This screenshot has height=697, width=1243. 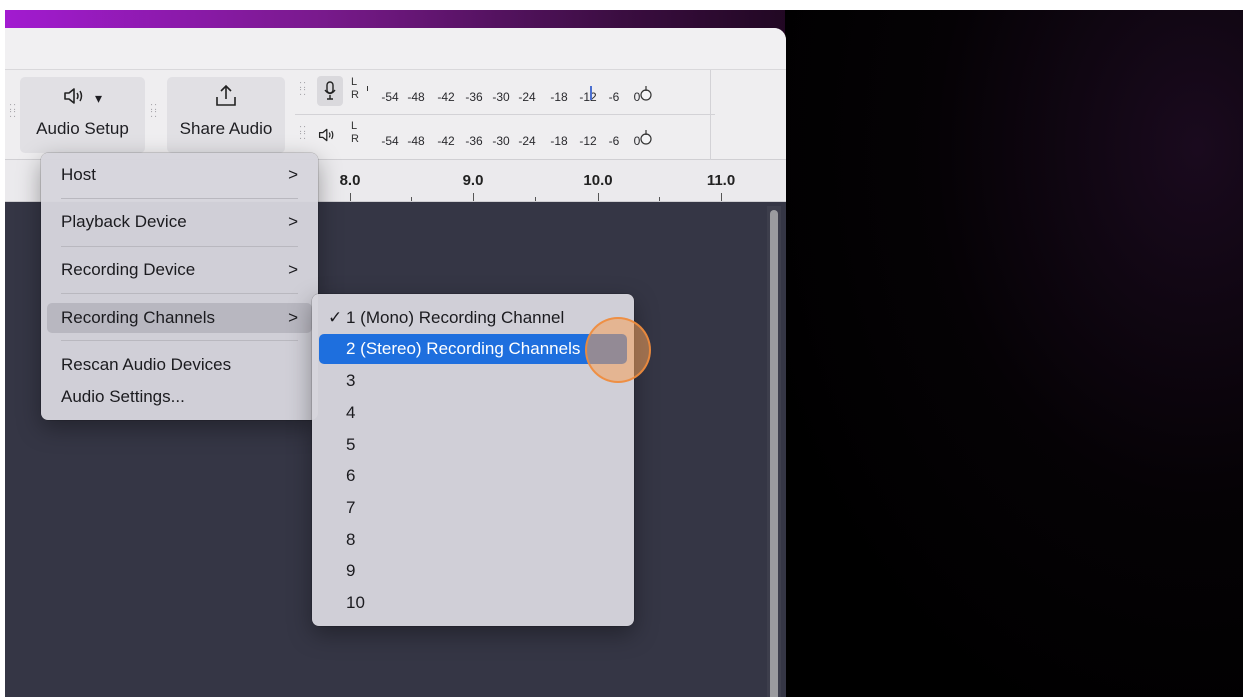 I want to click on menu-item-channels-8: 8, so click(x=473, y=540).